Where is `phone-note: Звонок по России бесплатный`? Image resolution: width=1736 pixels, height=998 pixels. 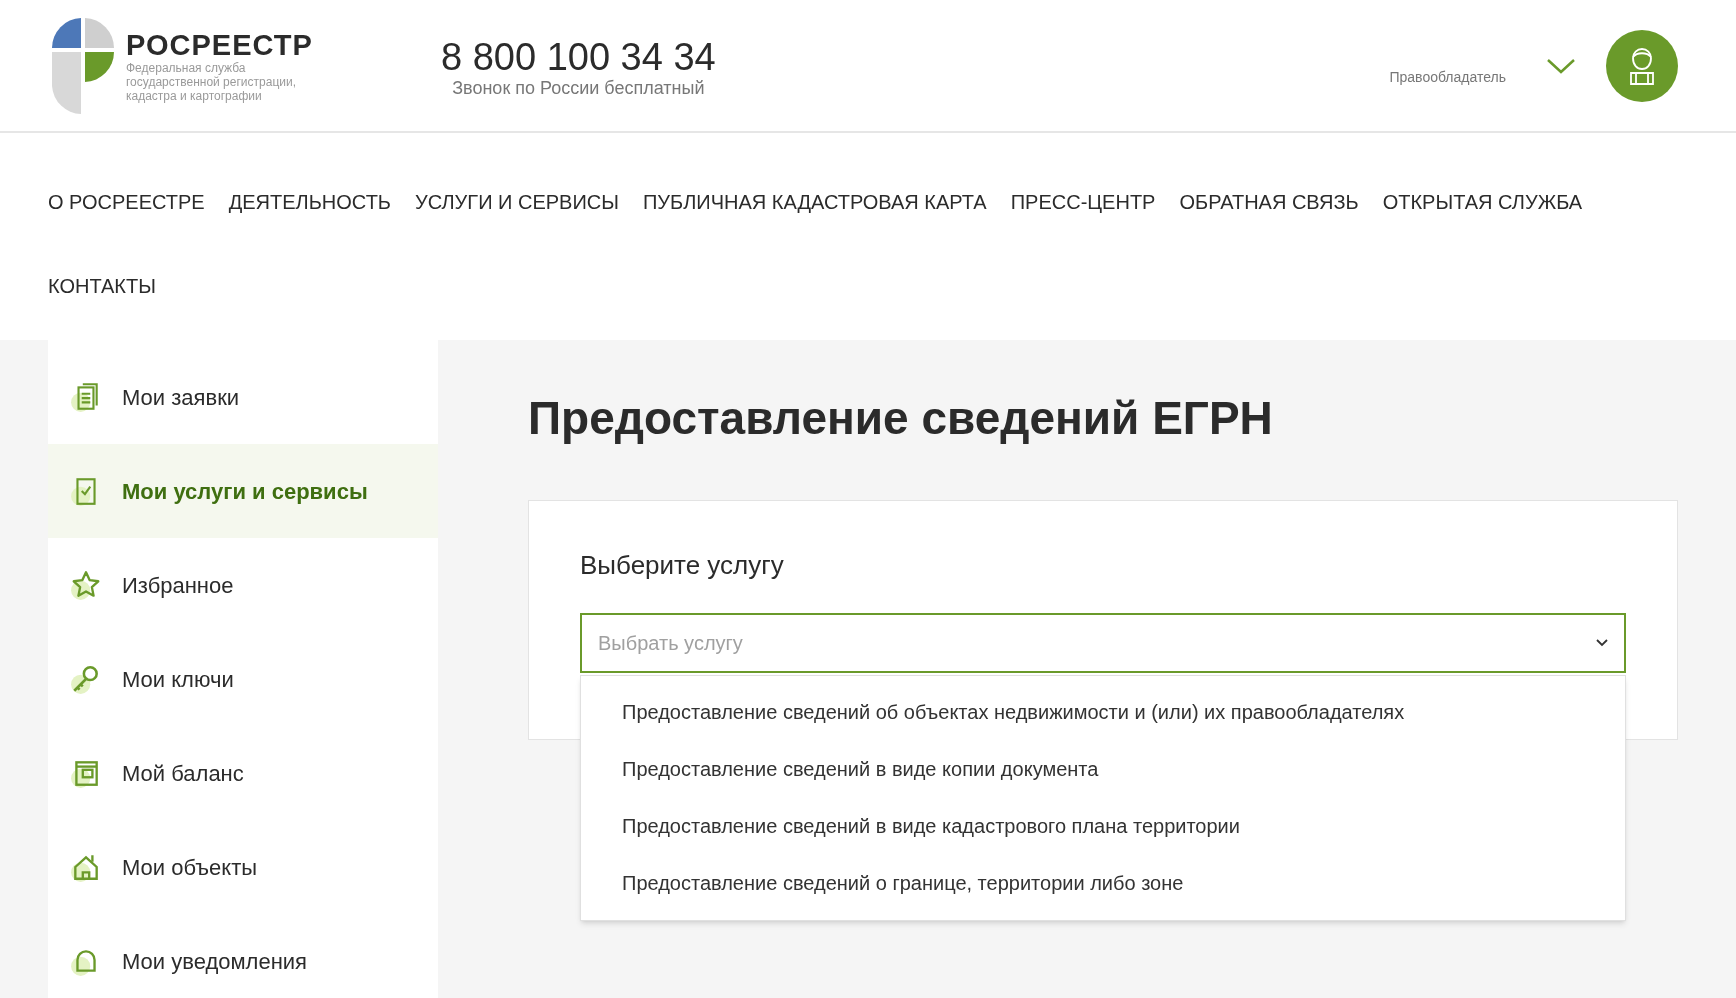 phone-note: Звонок по России бесплатный is located at coordinates (578, 87).